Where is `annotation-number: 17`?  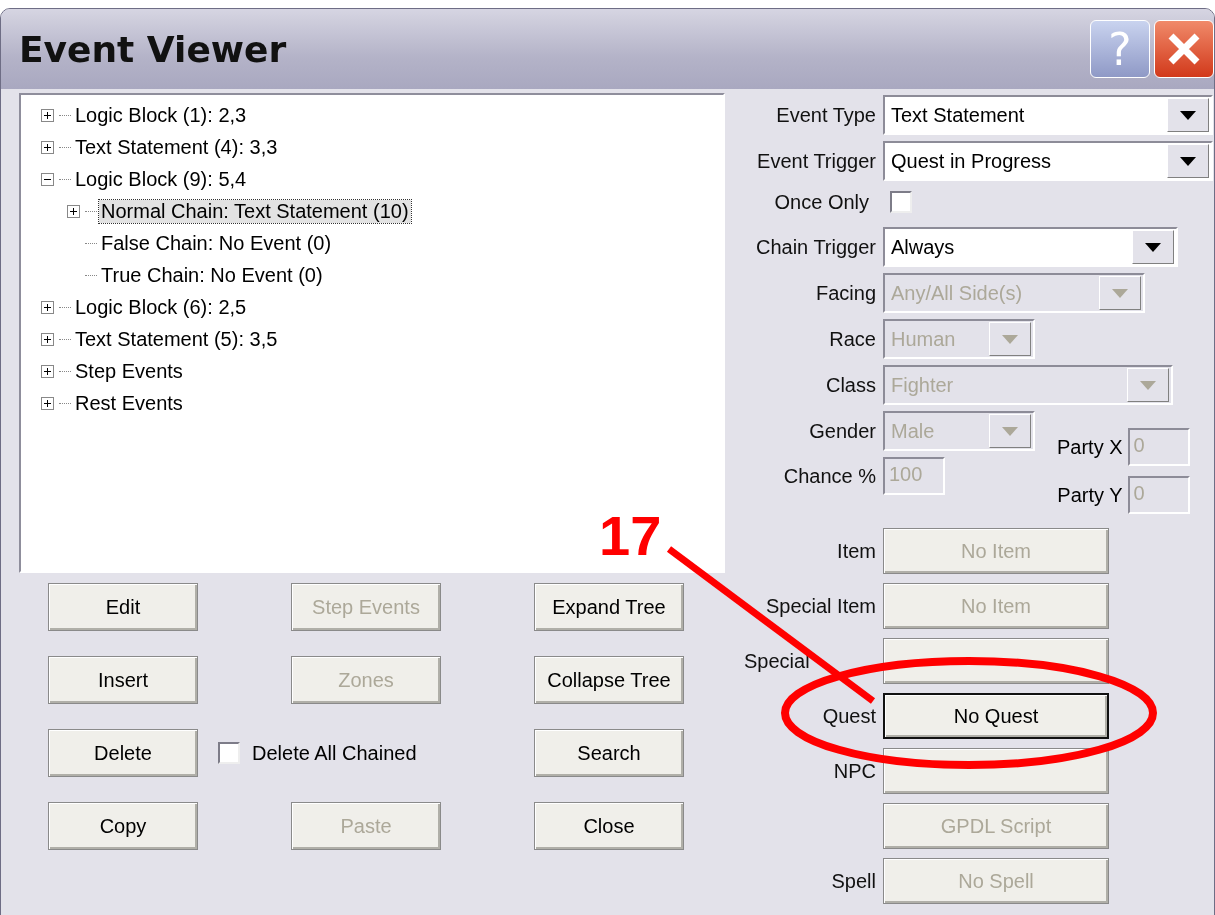 annotation-number: 17 is located at coordinates (630, 535).